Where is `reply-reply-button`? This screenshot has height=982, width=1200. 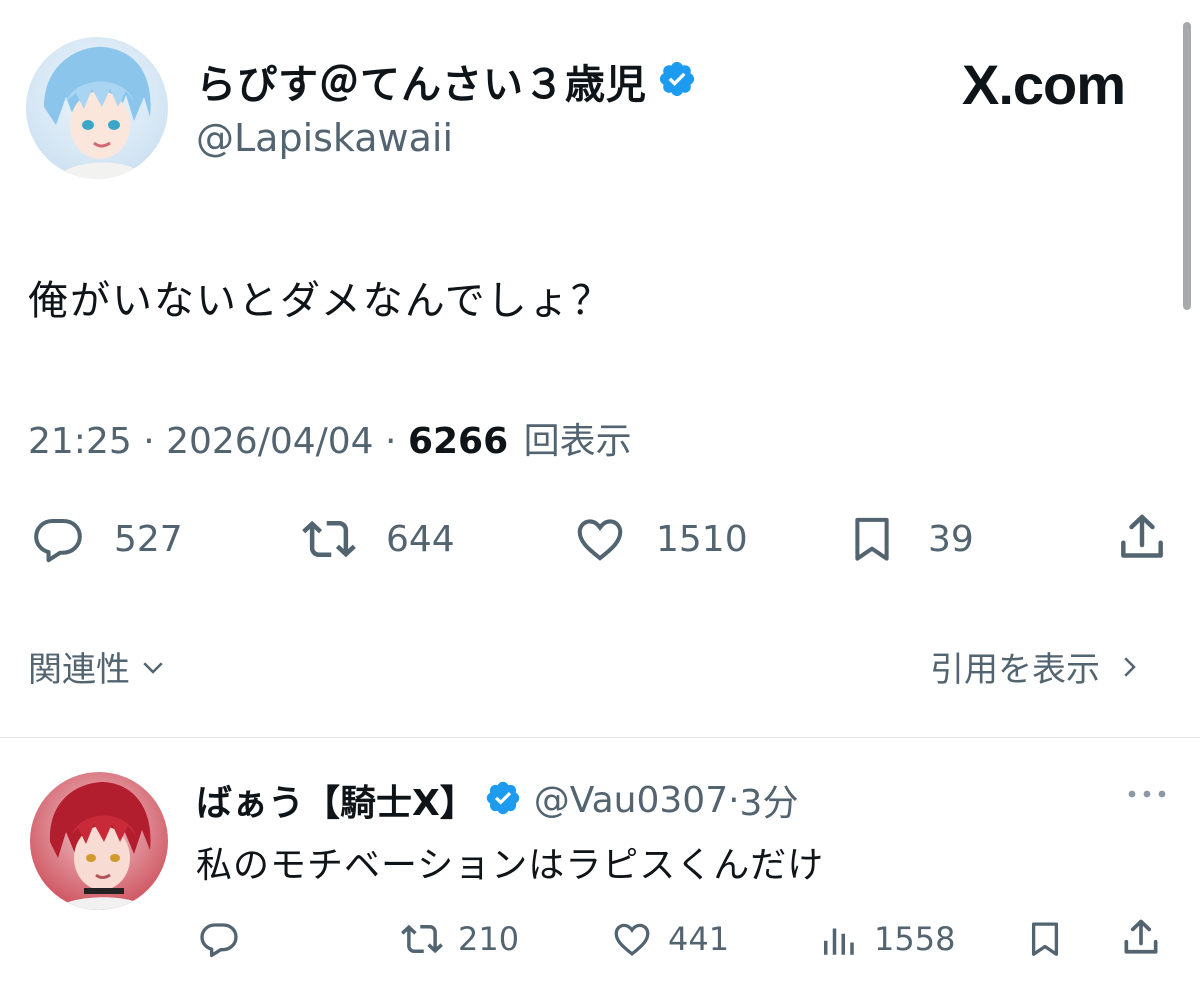 reply-reply-button is located at coordinates (219, 939).